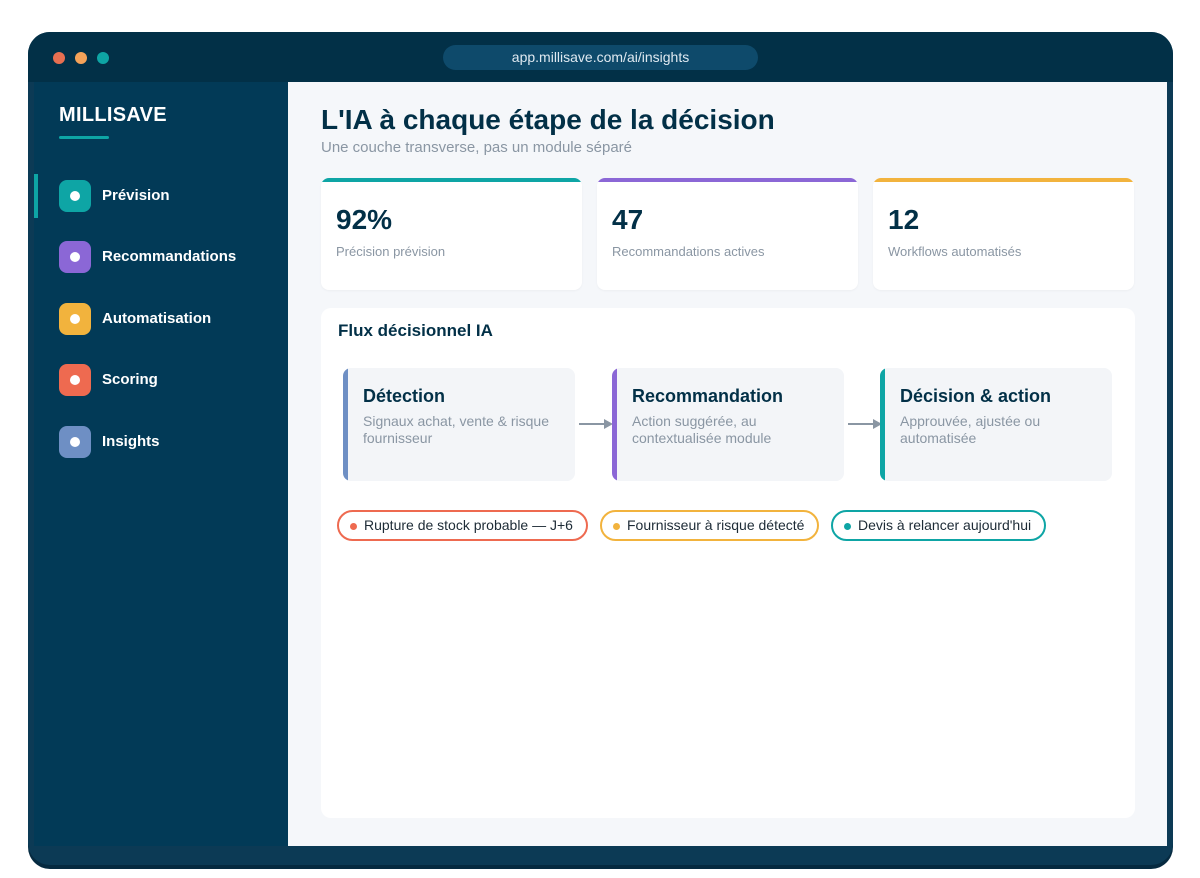  I want to click on maximize-window-button, so click(103, 58).